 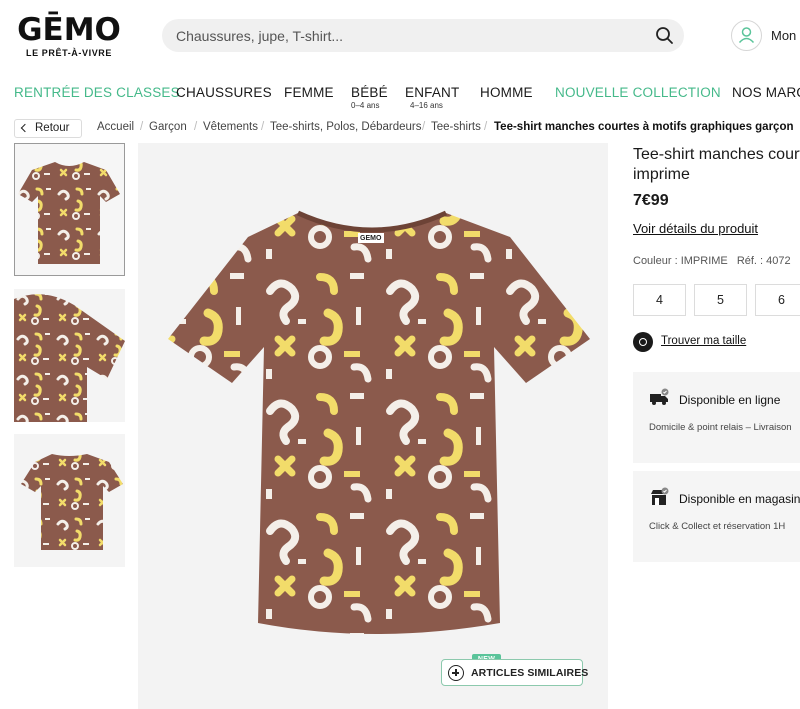 I want to click on site-header: GĒMO LE PRÊT-À-VIVRE Mon, so click(x=400, y=35).